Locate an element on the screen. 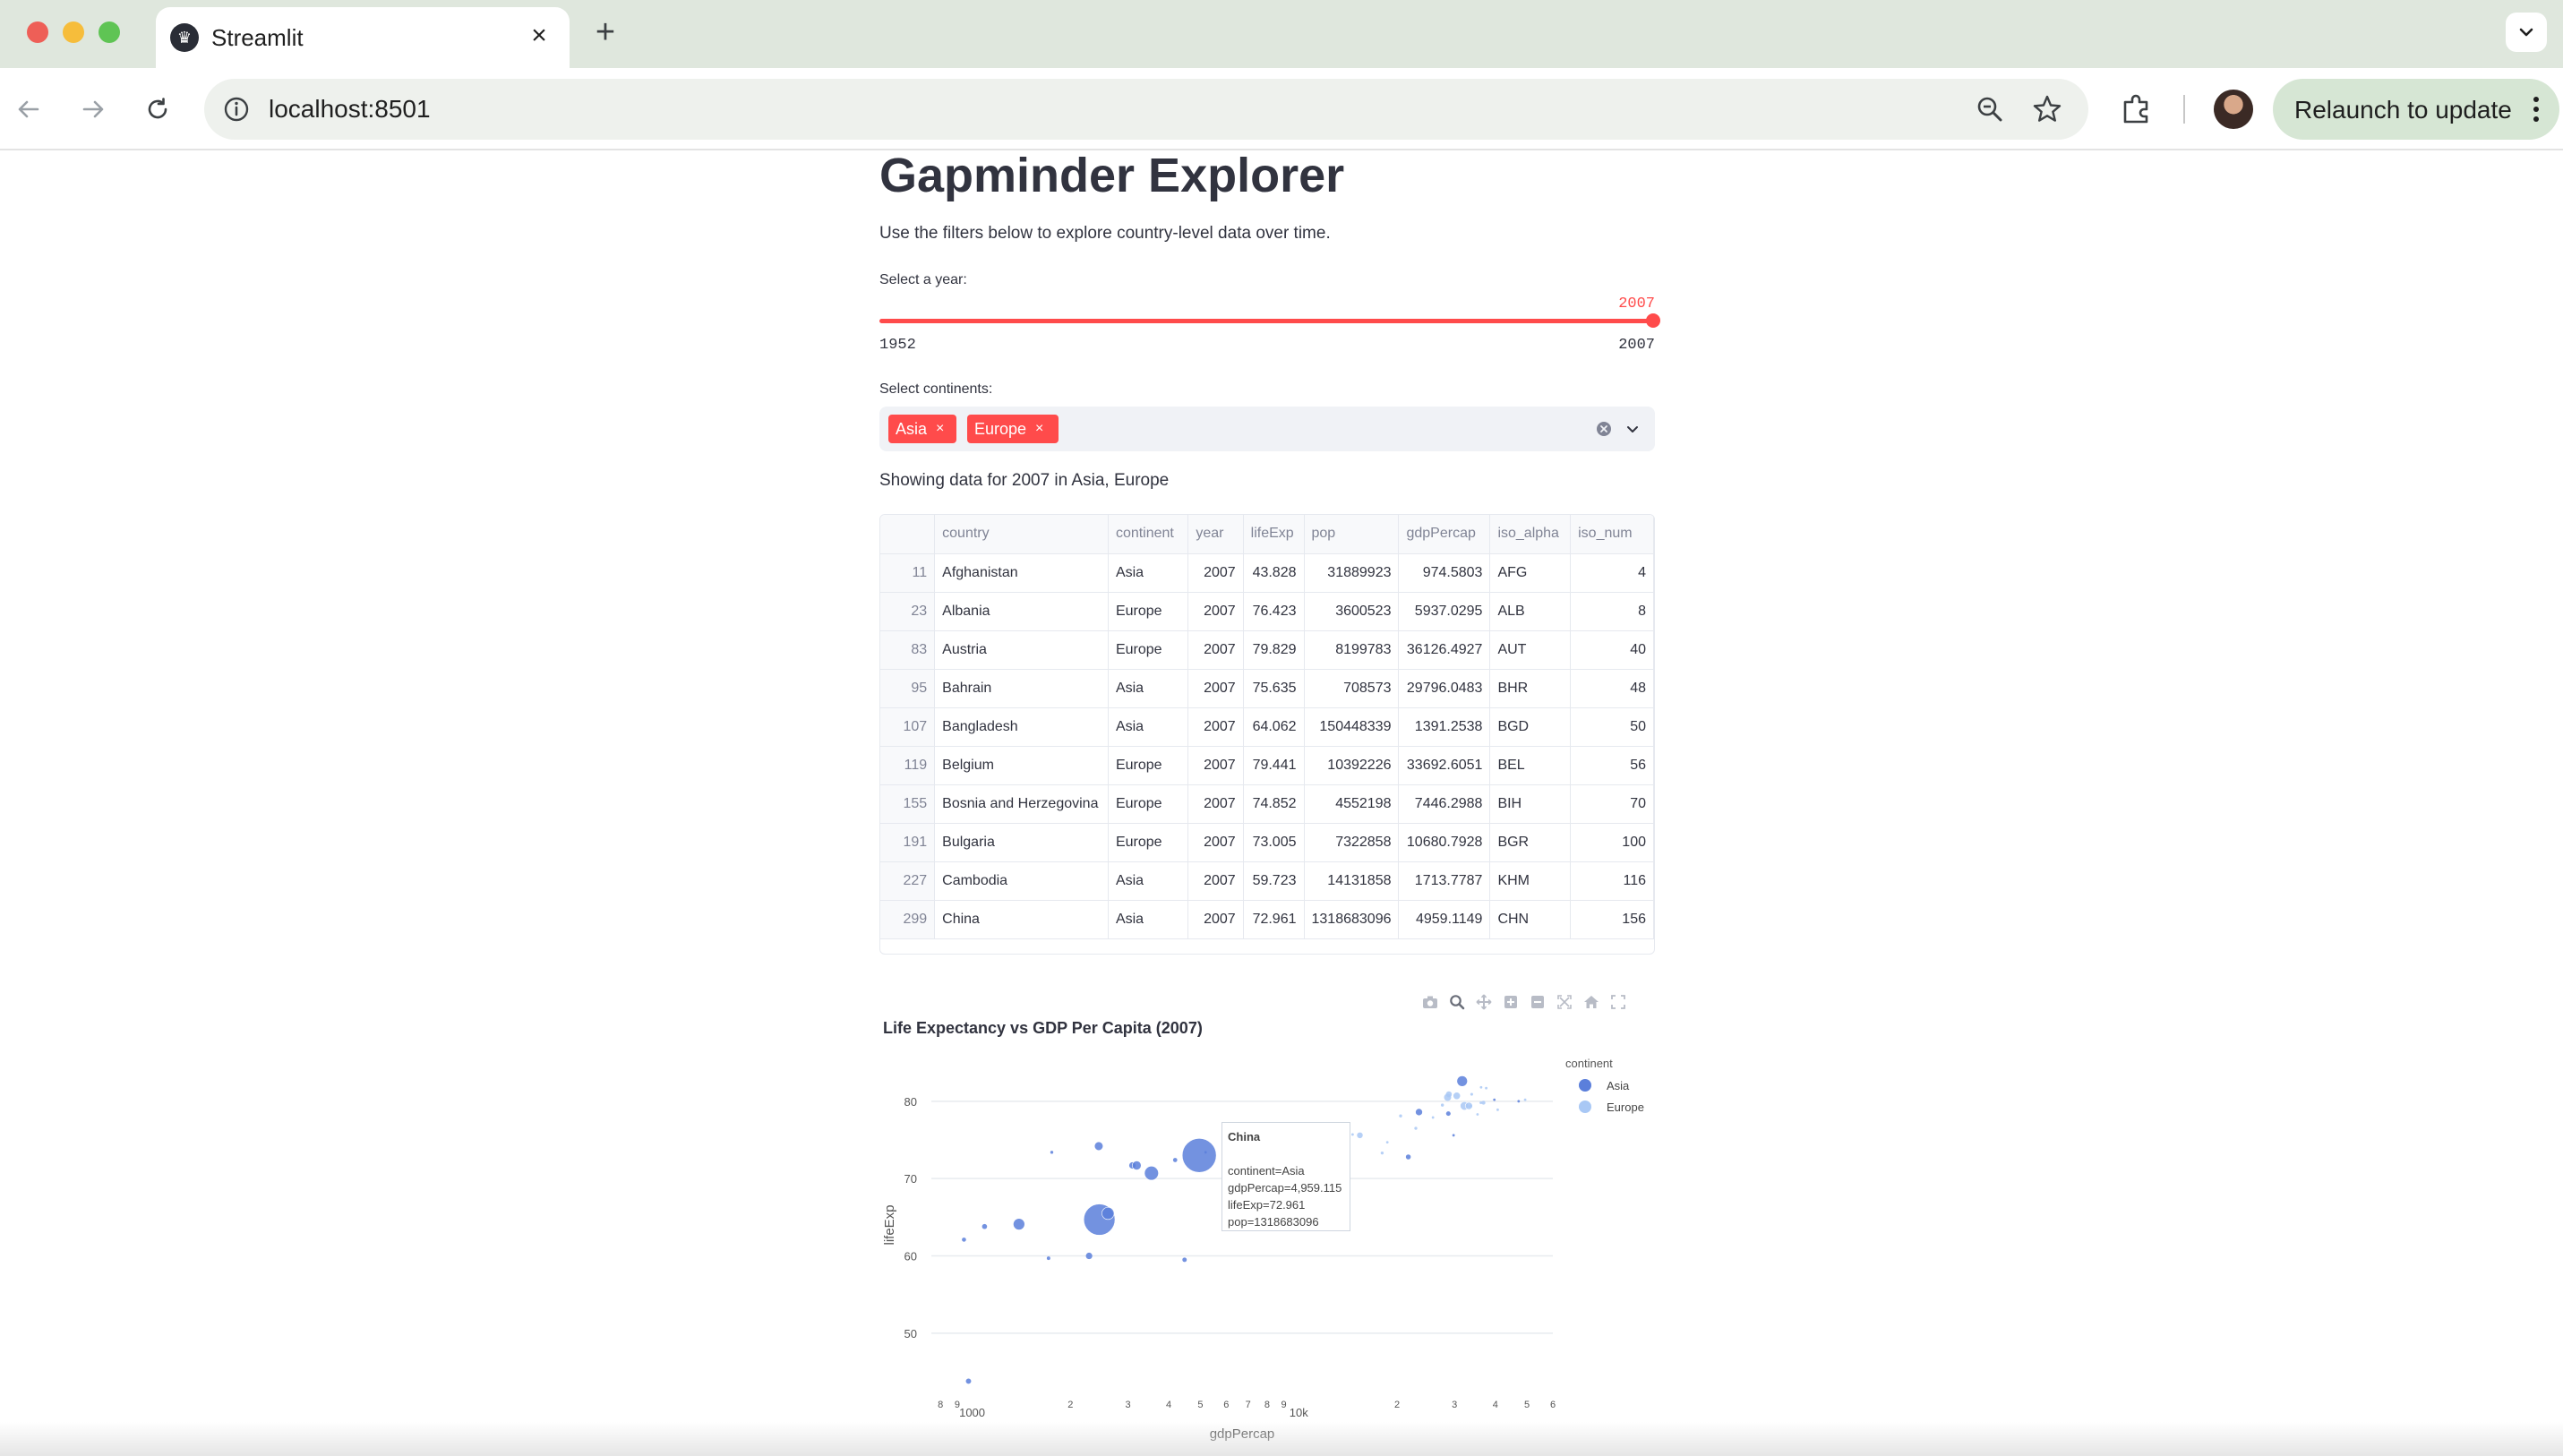  table-cell: 14131858 is located at coordinates (1352, 881).